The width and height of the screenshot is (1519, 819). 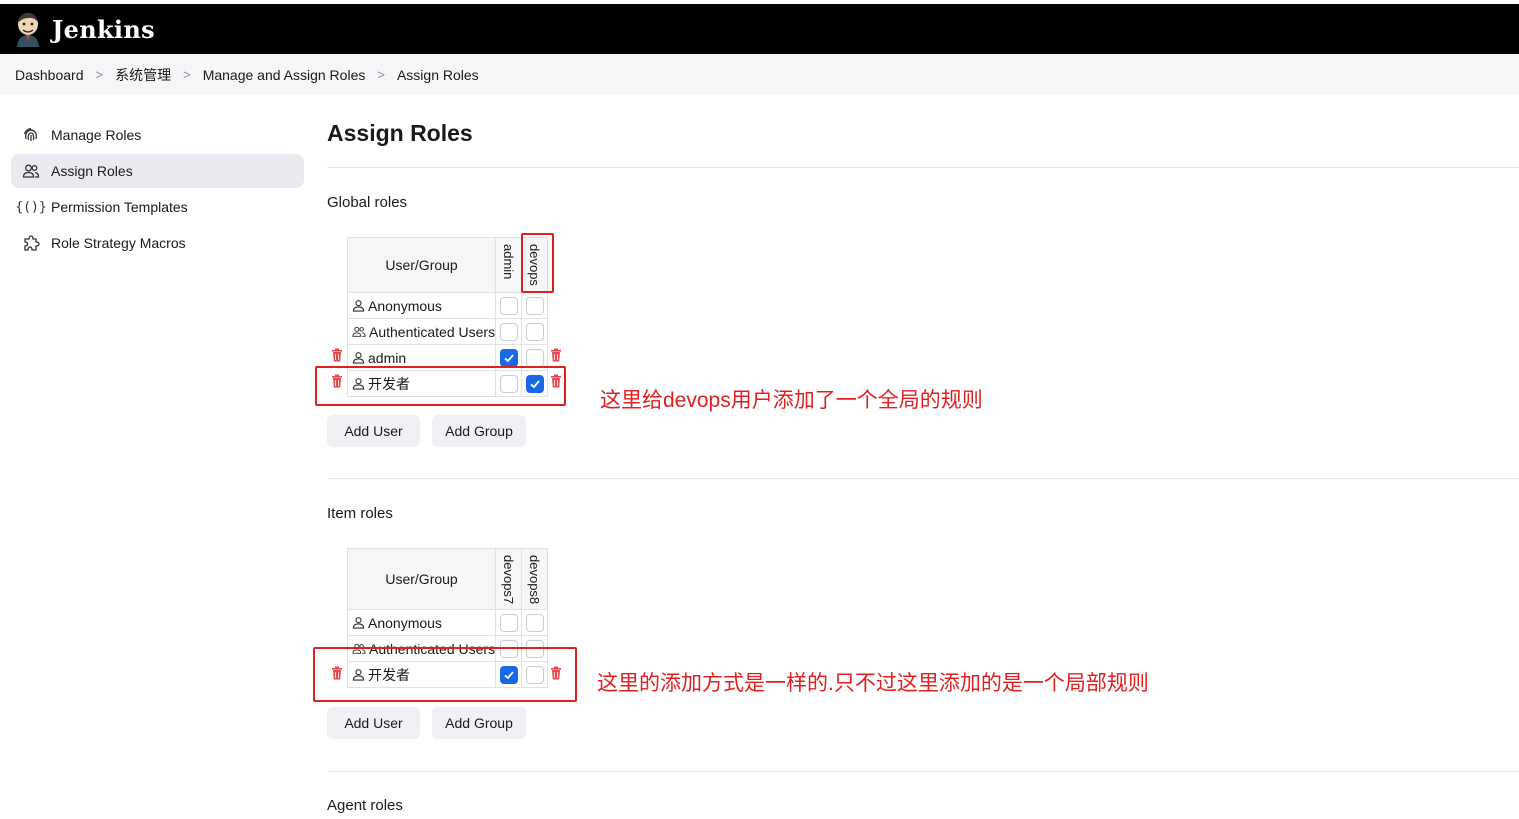 What do you see at coordinates (31, 243) in the screenshot?
I see `puzzle-icon` at bounding box center [31, 243].